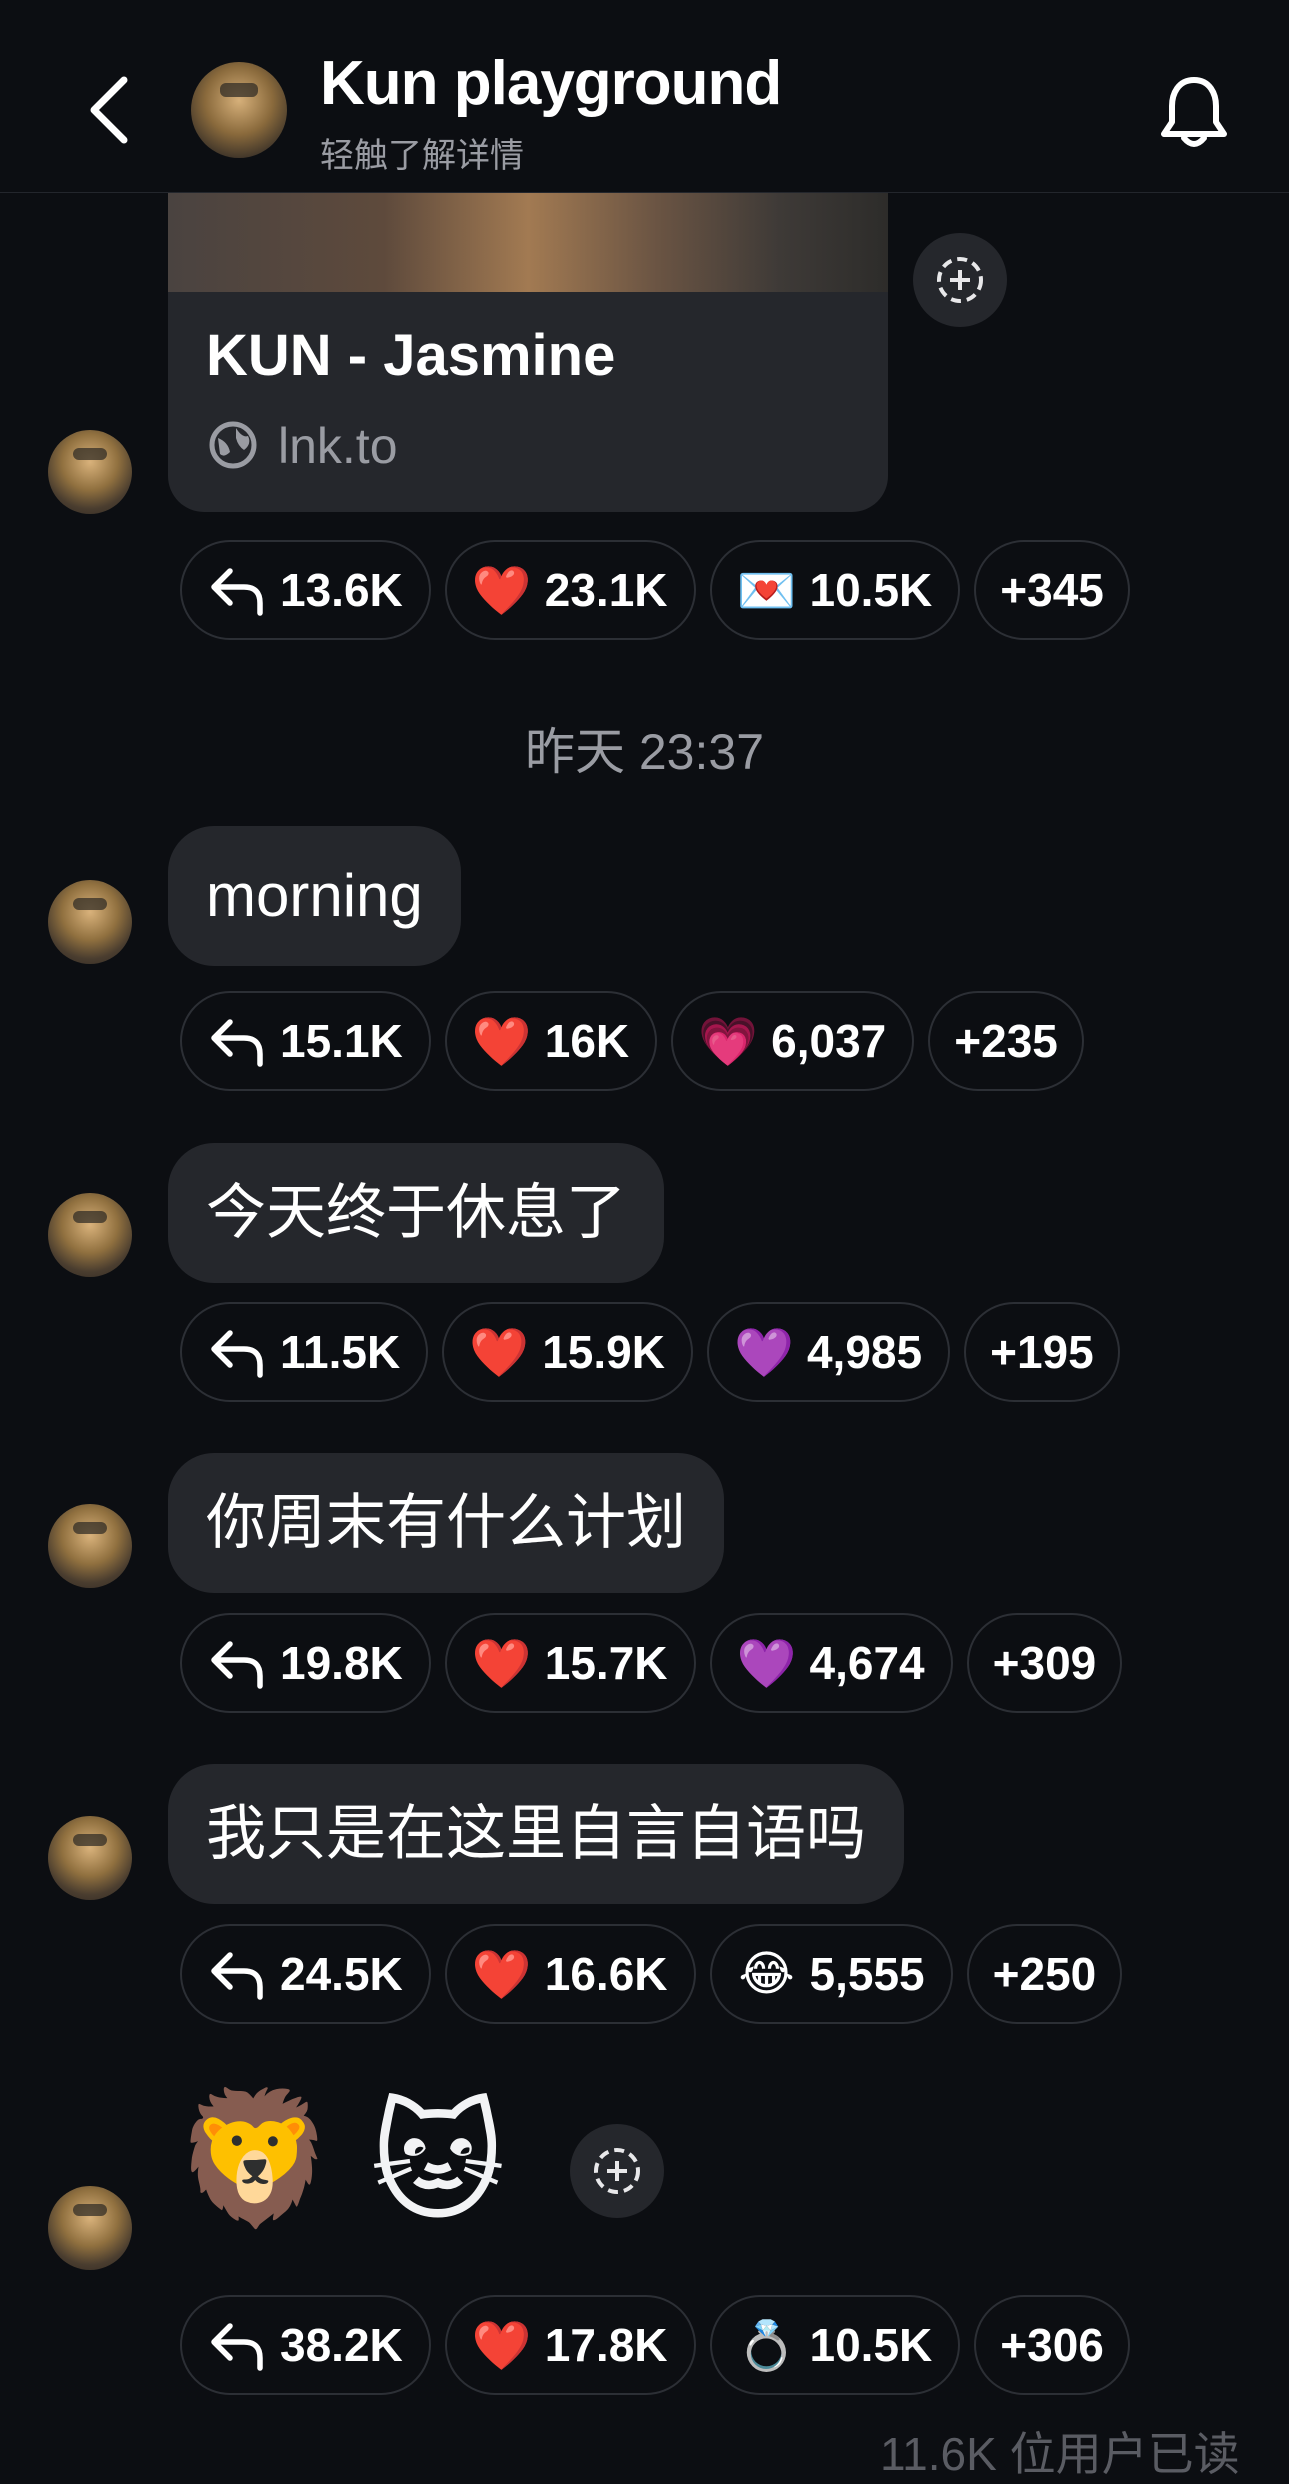 The image size is (1289, 2484). Describe the element at coordinates (1060, 2454) in the screenshot. I see `read-receipt: 11.6K 位用户已读` at that location.